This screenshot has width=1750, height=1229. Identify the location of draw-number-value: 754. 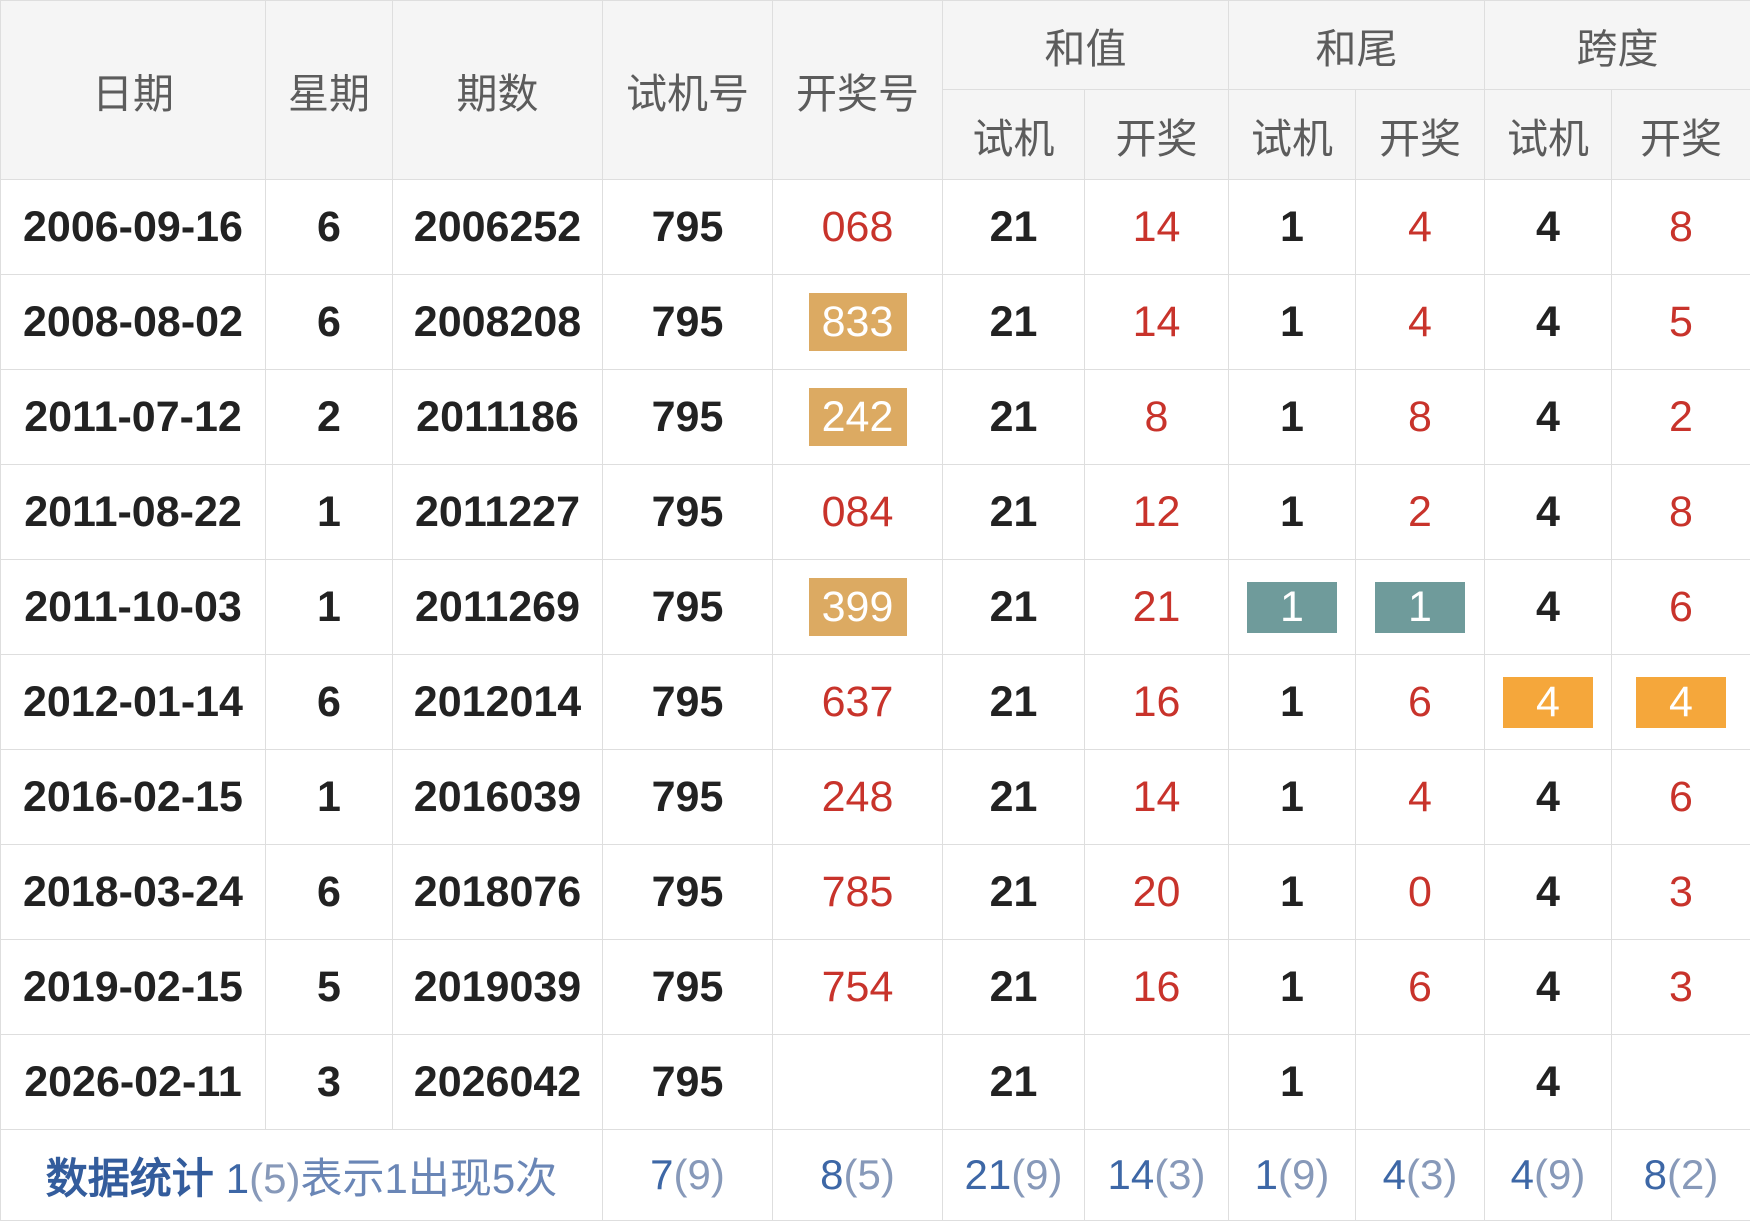
(857, 986).